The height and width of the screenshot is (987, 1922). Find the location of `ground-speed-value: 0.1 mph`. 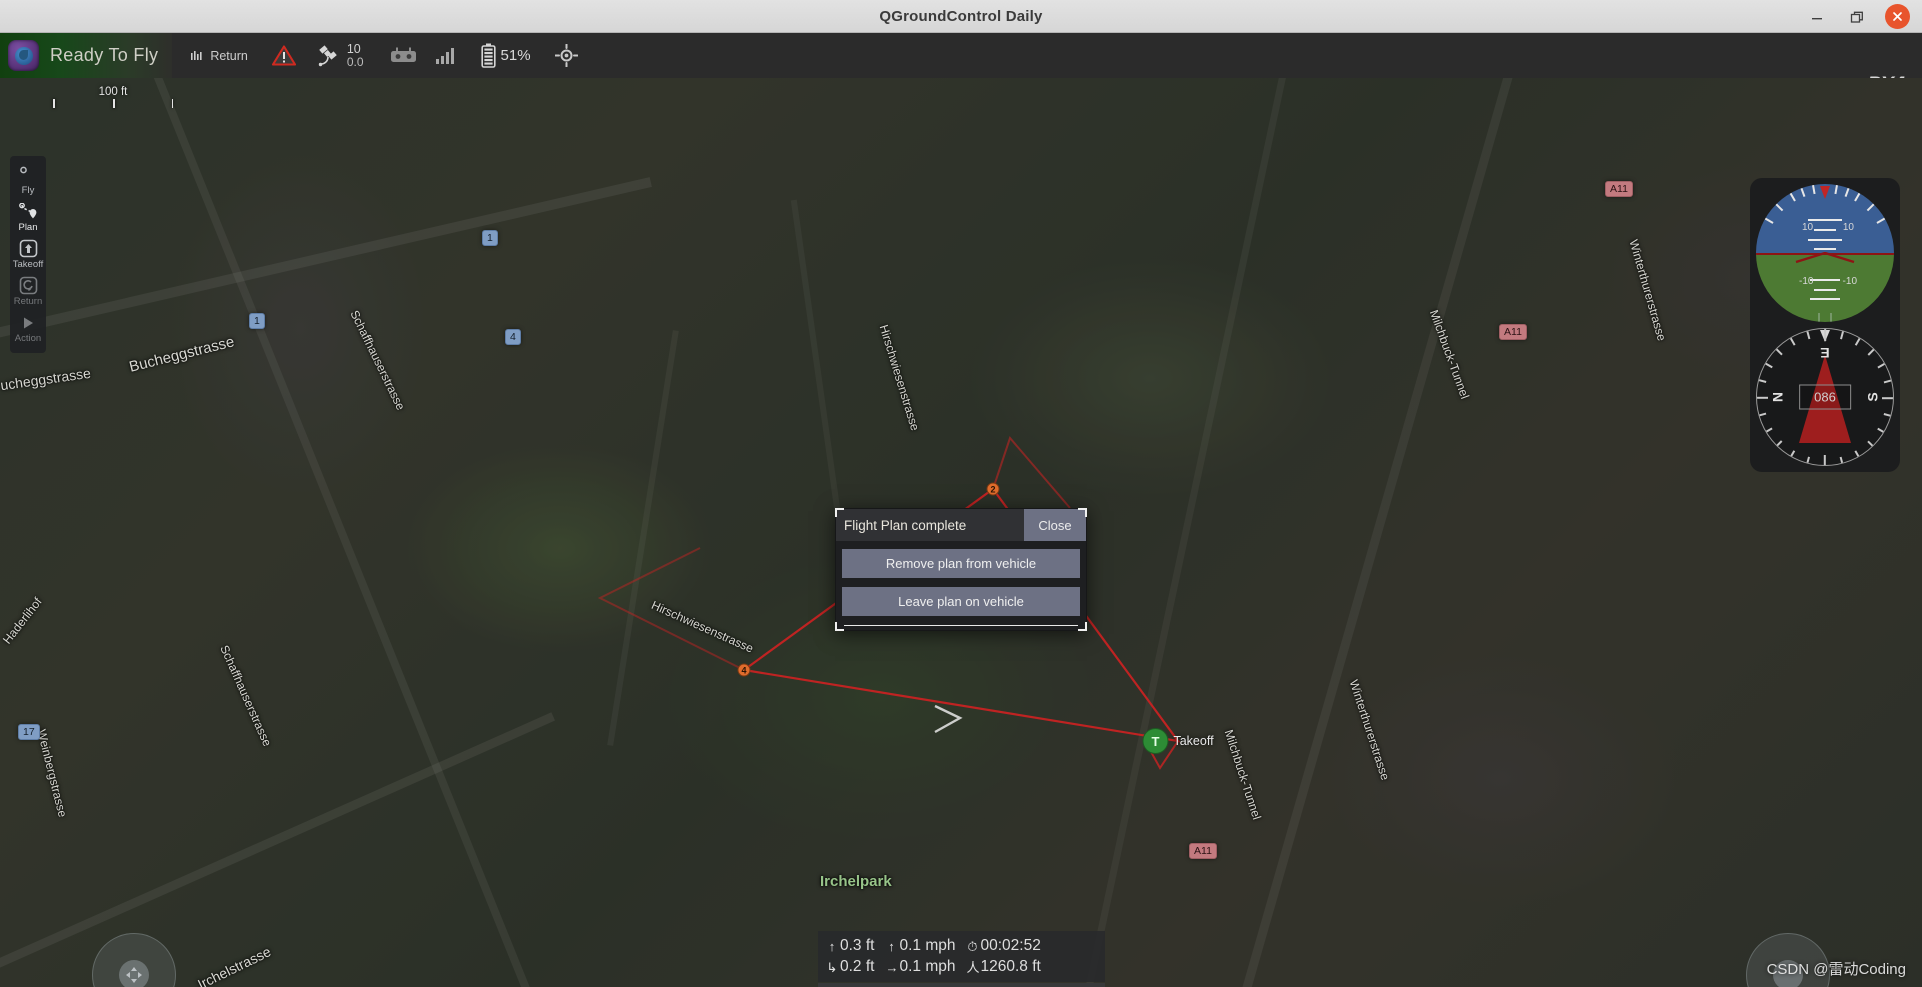

ground-speed-value: 0.1 mph is located at coordinates (927, 966).